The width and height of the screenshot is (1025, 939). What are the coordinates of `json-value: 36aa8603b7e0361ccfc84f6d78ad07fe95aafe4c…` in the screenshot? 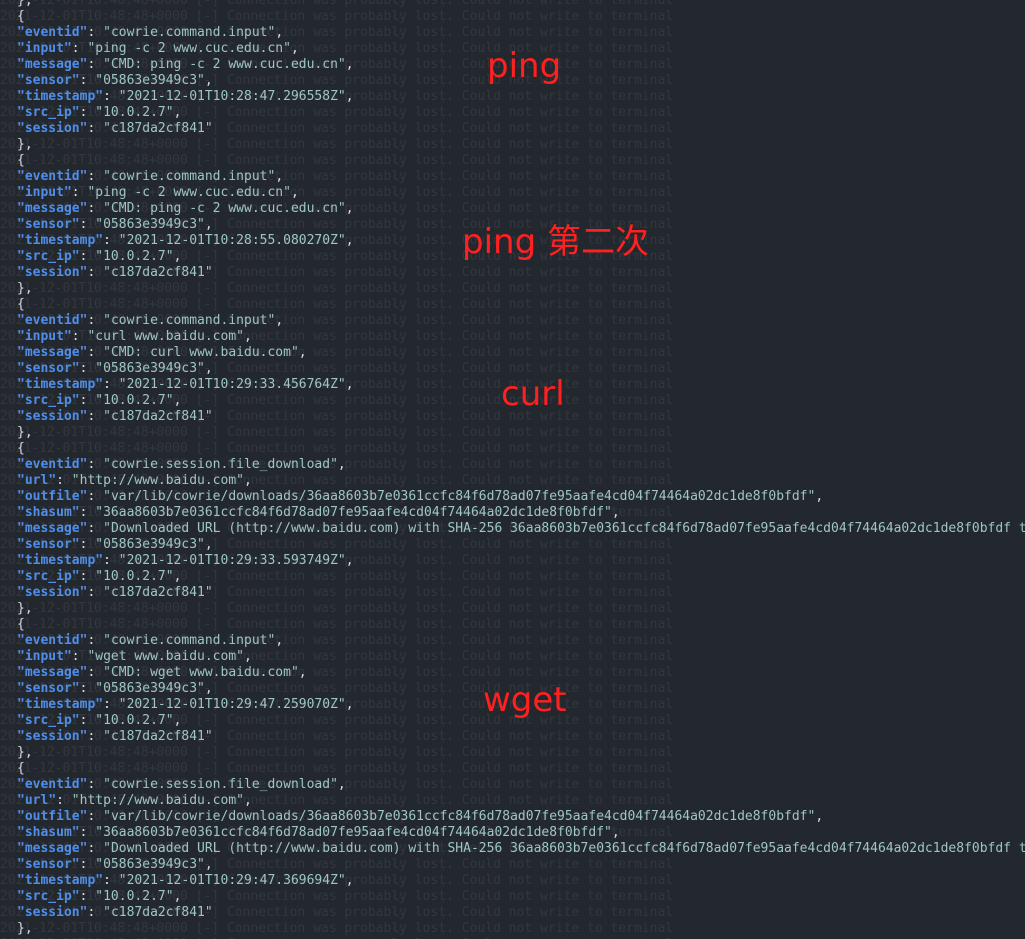 It's located at (354, 832).